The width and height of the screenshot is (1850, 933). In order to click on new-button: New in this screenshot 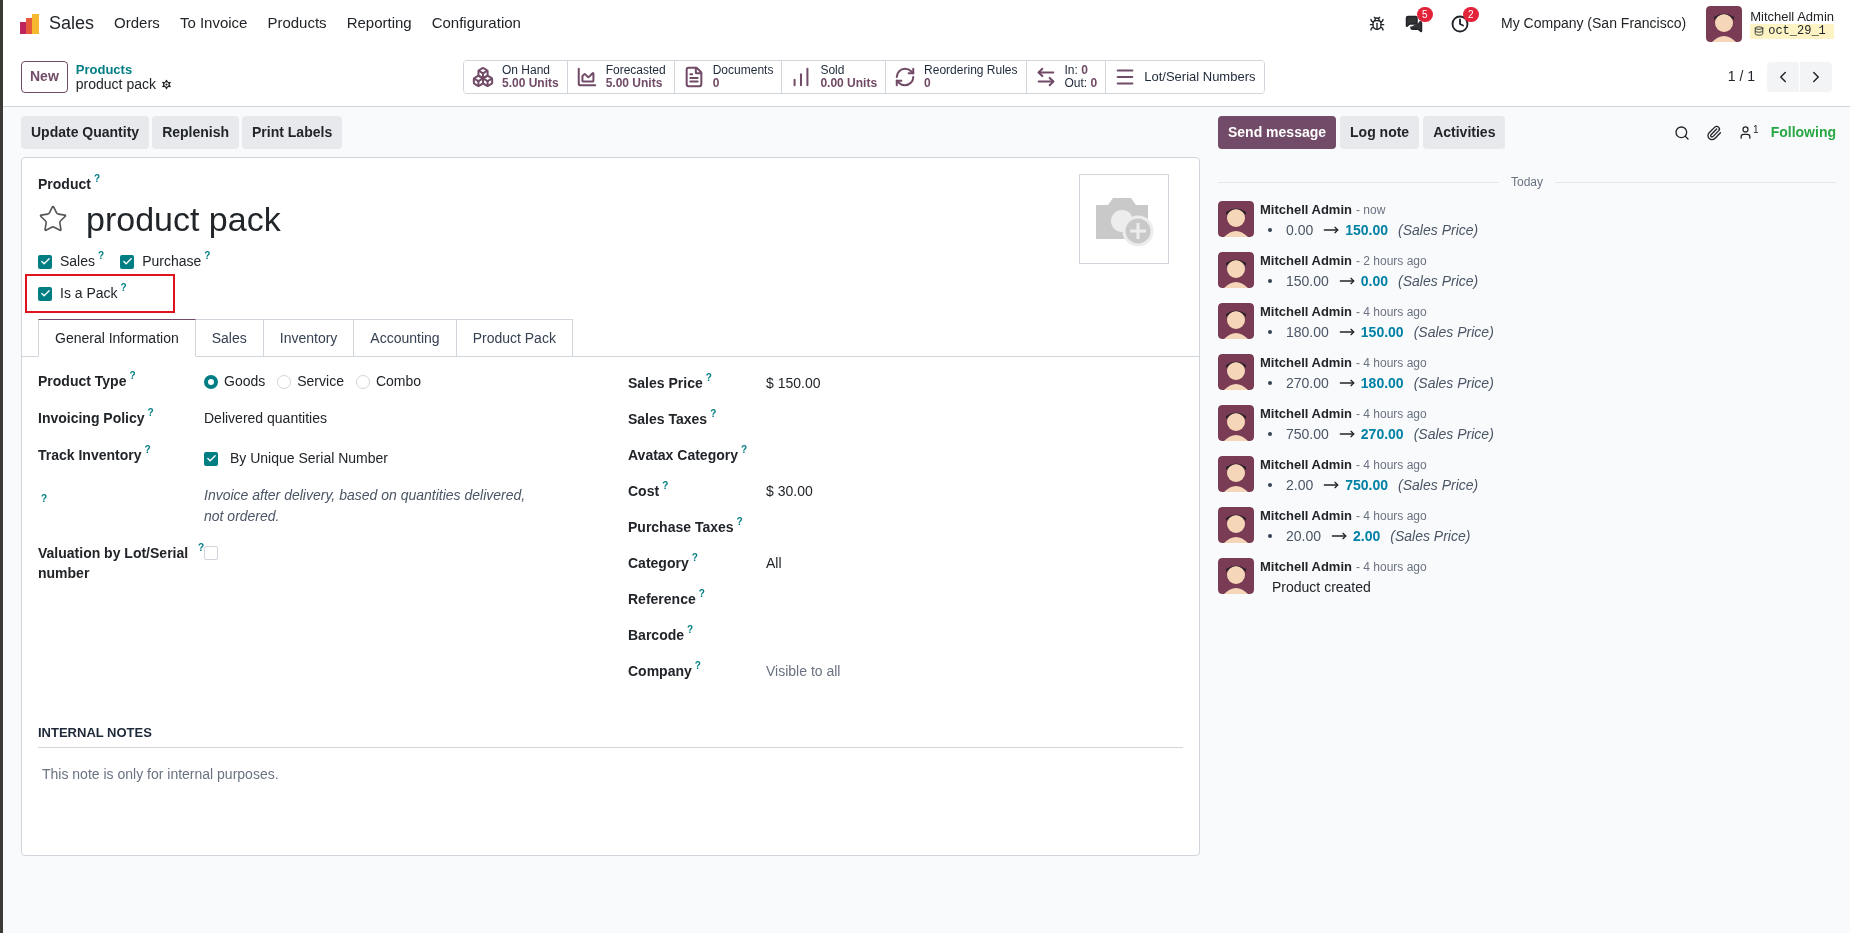, I will do `click(44, 76)`.